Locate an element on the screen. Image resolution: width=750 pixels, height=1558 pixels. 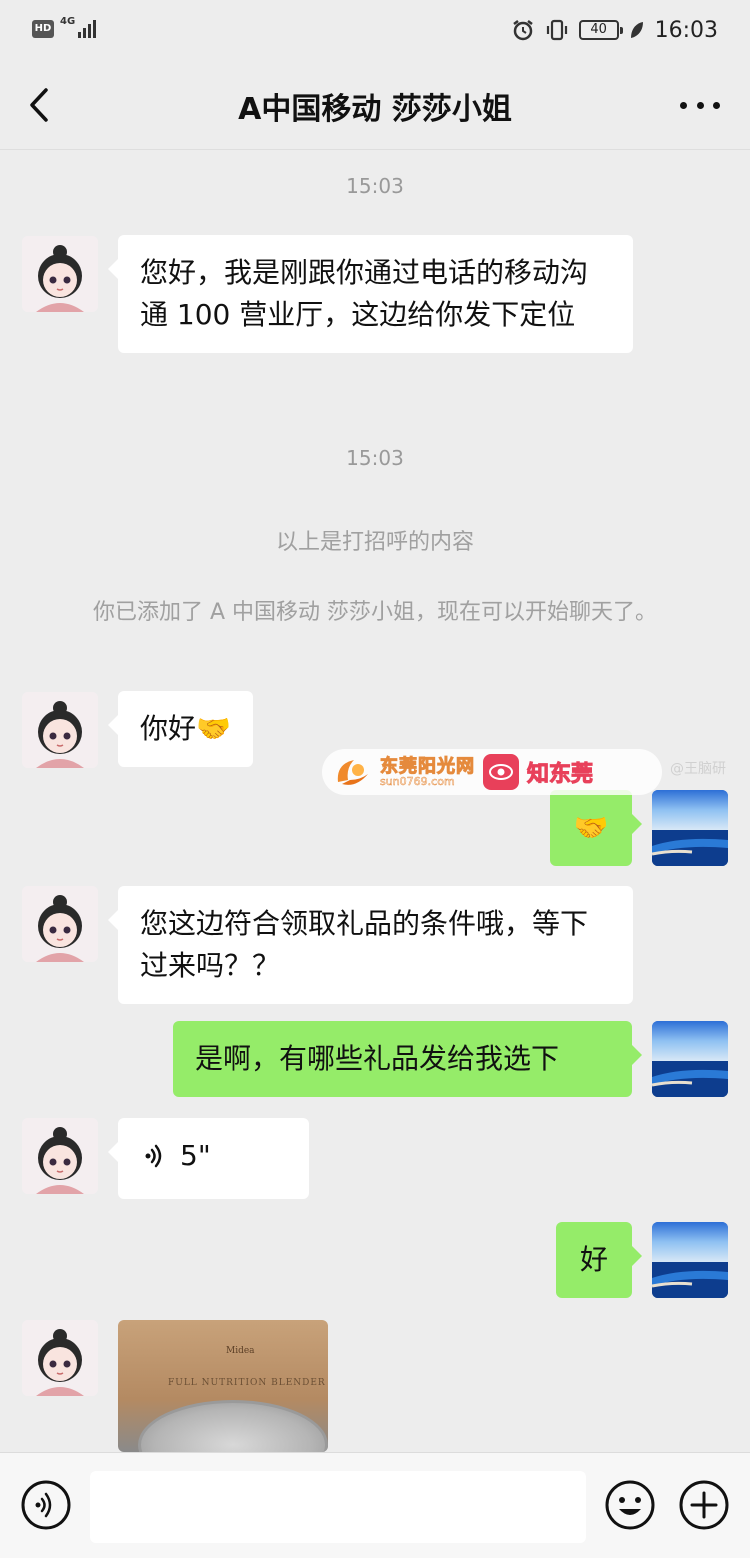
status-bar: HD 4G 40 16:03 is located at coordinates (375, 30).